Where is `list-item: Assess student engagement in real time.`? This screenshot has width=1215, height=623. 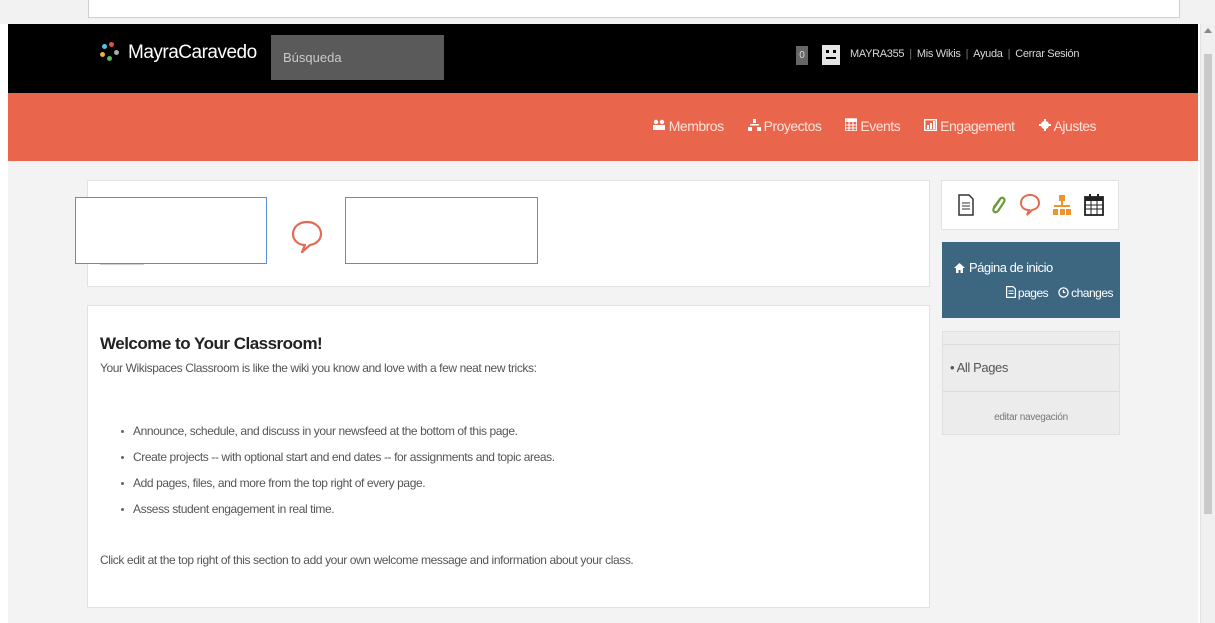 list-item: Assess student engagement in real time. is located at coordinates (338, 515).